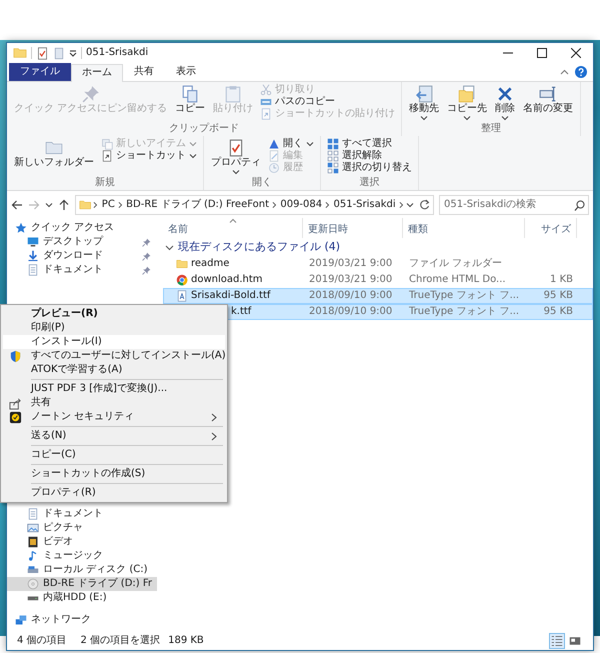 This screenshot has width=600, height=653. I want to click on menu-item: すべてのユーザーに対してインストール(A), so click(114, 356).